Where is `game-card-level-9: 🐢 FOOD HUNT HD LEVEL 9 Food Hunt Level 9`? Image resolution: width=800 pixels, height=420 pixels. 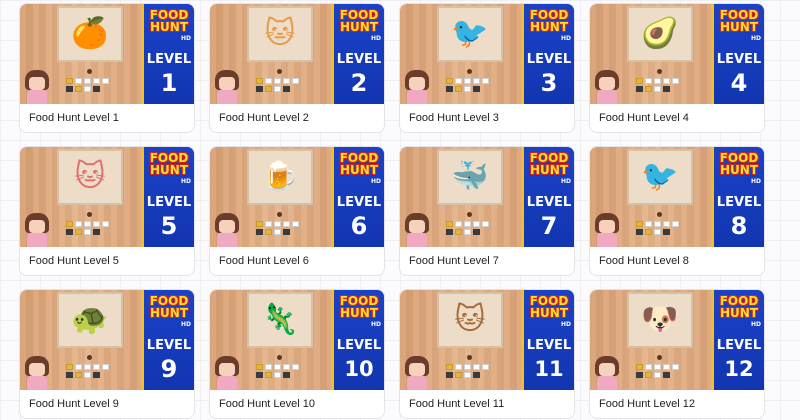
game-card-level-9: 🐢 FOOD HUNT HD LEVEL 9 Food Hunt Level 9 is located at coordinates (107, 354).